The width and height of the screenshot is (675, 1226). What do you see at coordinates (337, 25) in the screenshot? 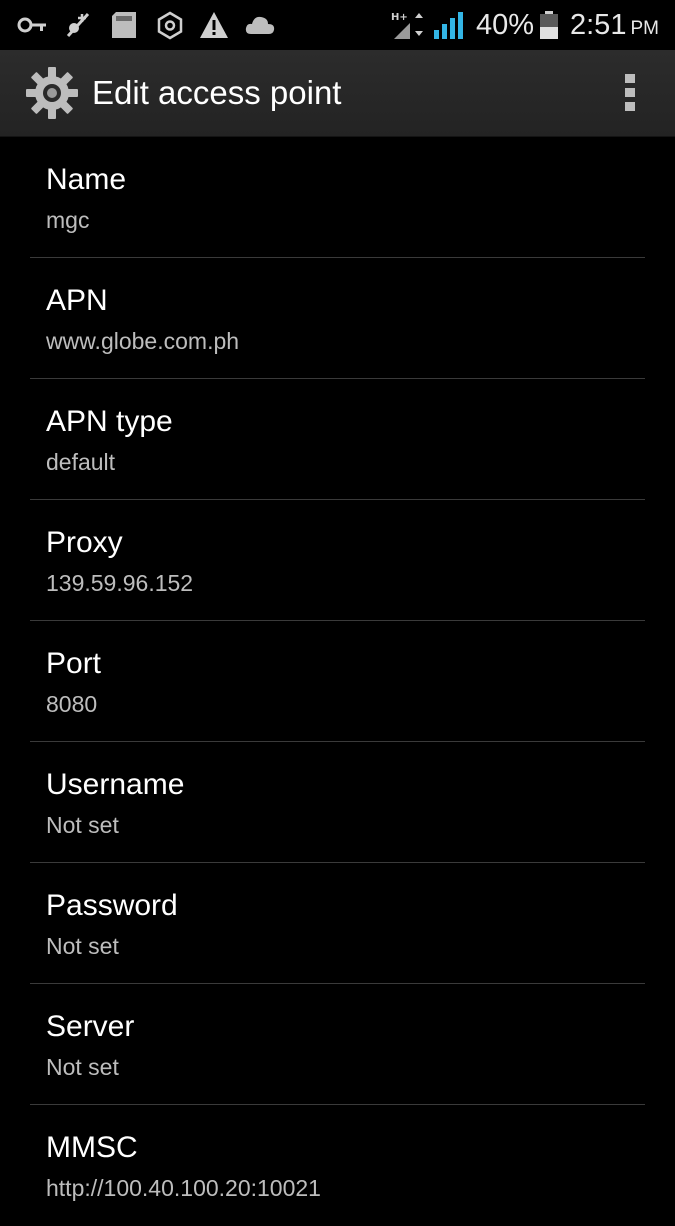
I see `status-bar: H+ 40% 2:51 PM` at bounding box center [337, 25].